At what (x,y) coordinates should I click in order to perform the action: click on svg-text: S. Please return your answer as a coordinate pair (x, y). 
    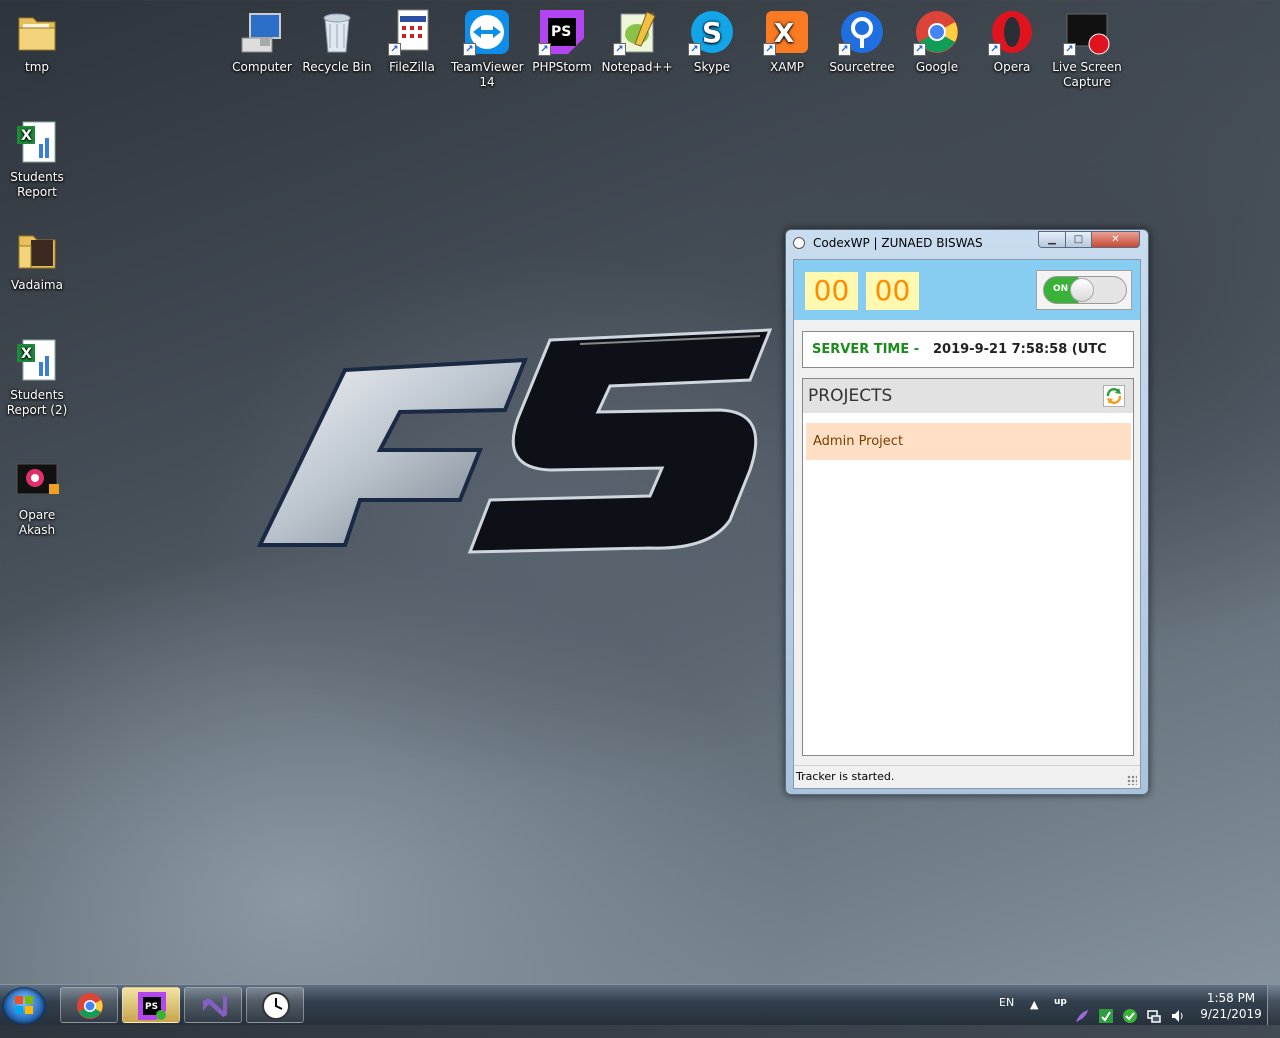
    Looking at the image, I should click on (712, 32).